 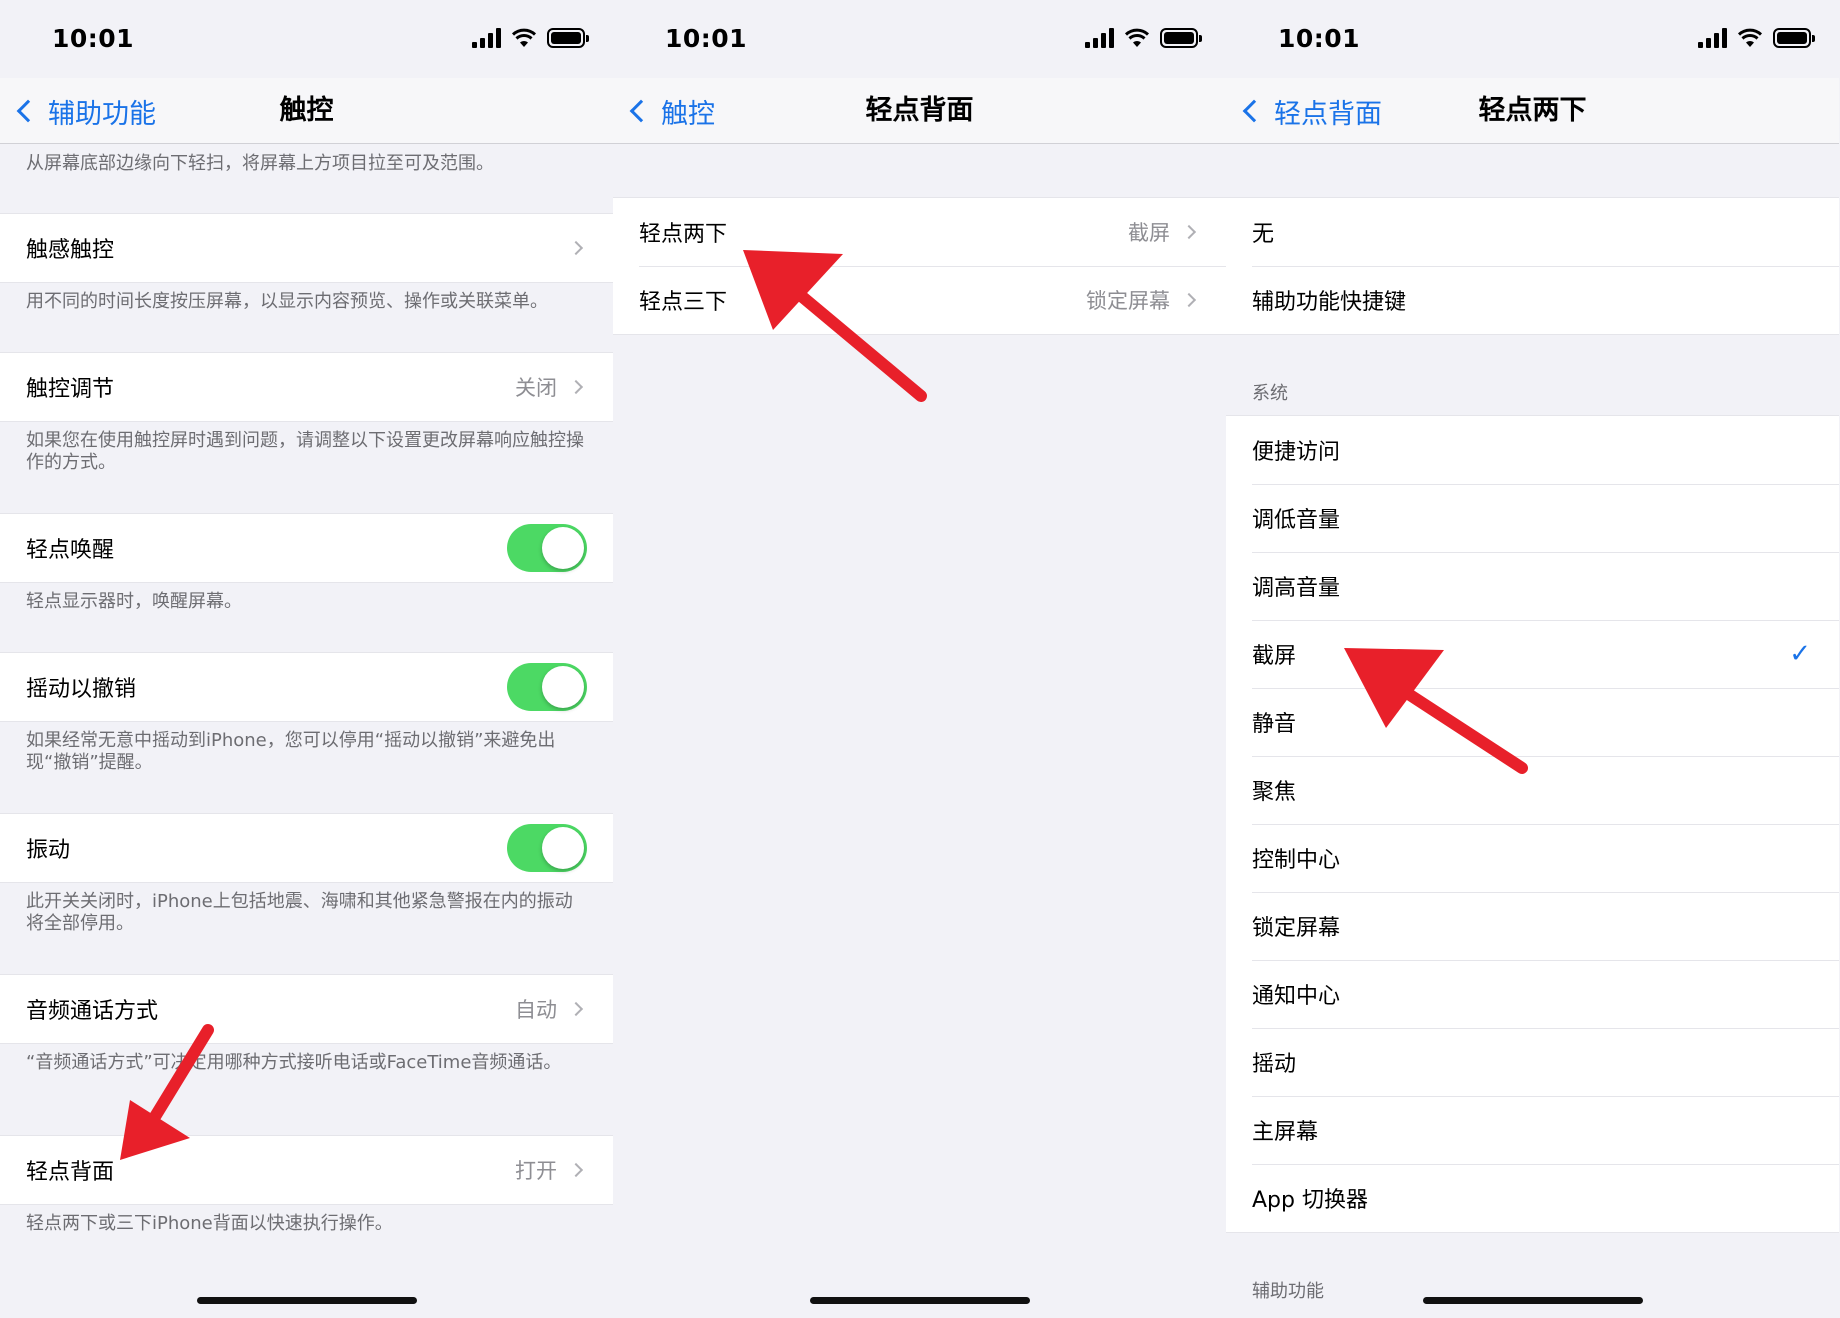 I want to click on option-spotlight: 聚焦, so click(x=1532, y=790).